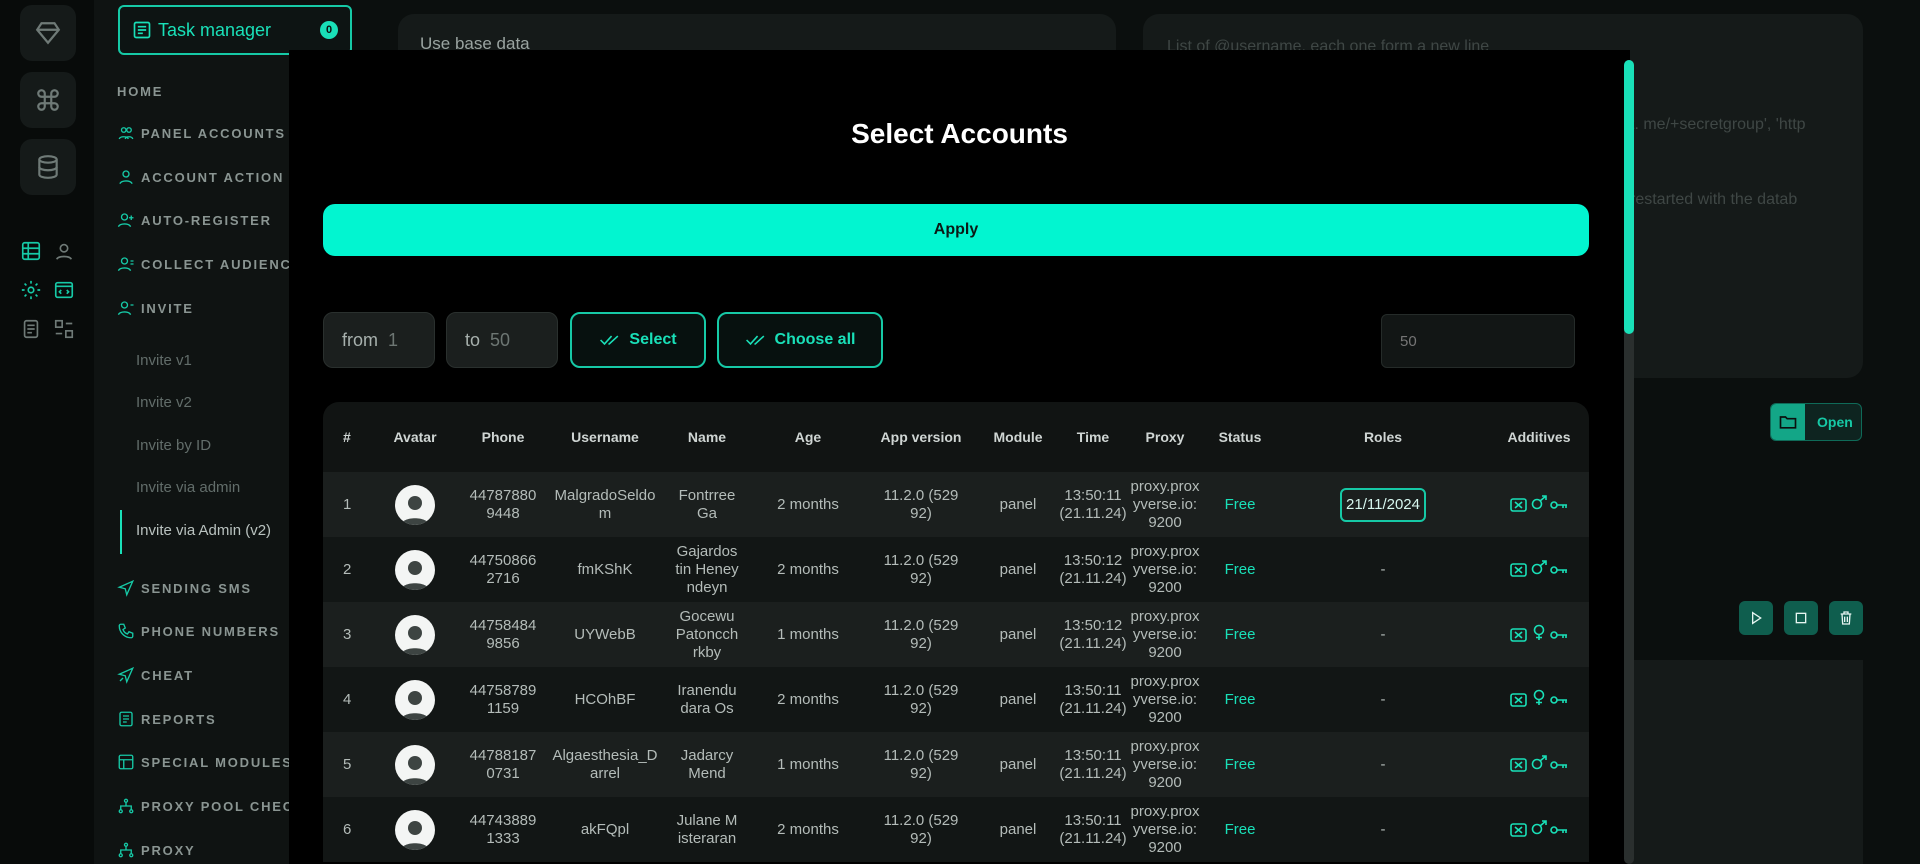 This screenshot has height=864, width=1920. What do you see at coordinates (126, 850) in the screenshot?
I see `proxy-icon` at bounding box center [126, 850].